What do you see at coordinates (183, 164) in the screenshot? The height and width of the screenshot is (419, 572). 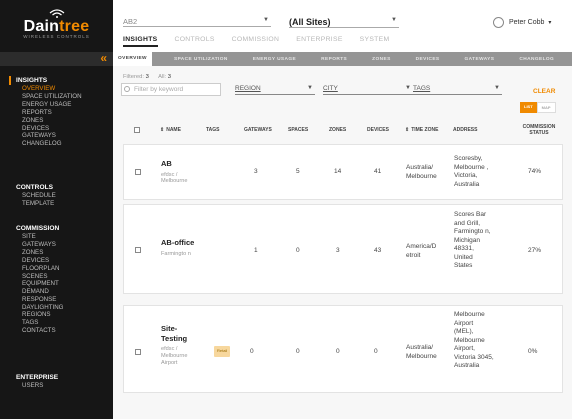 I see `site-name: AB` at bounding box center [183, 164].